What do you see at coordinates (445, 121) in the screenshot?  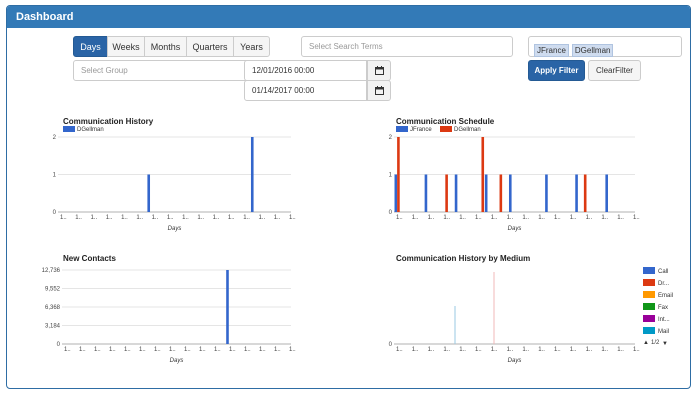 I see `chart-title: Communication Schedule` at bounding box center [445, 121].